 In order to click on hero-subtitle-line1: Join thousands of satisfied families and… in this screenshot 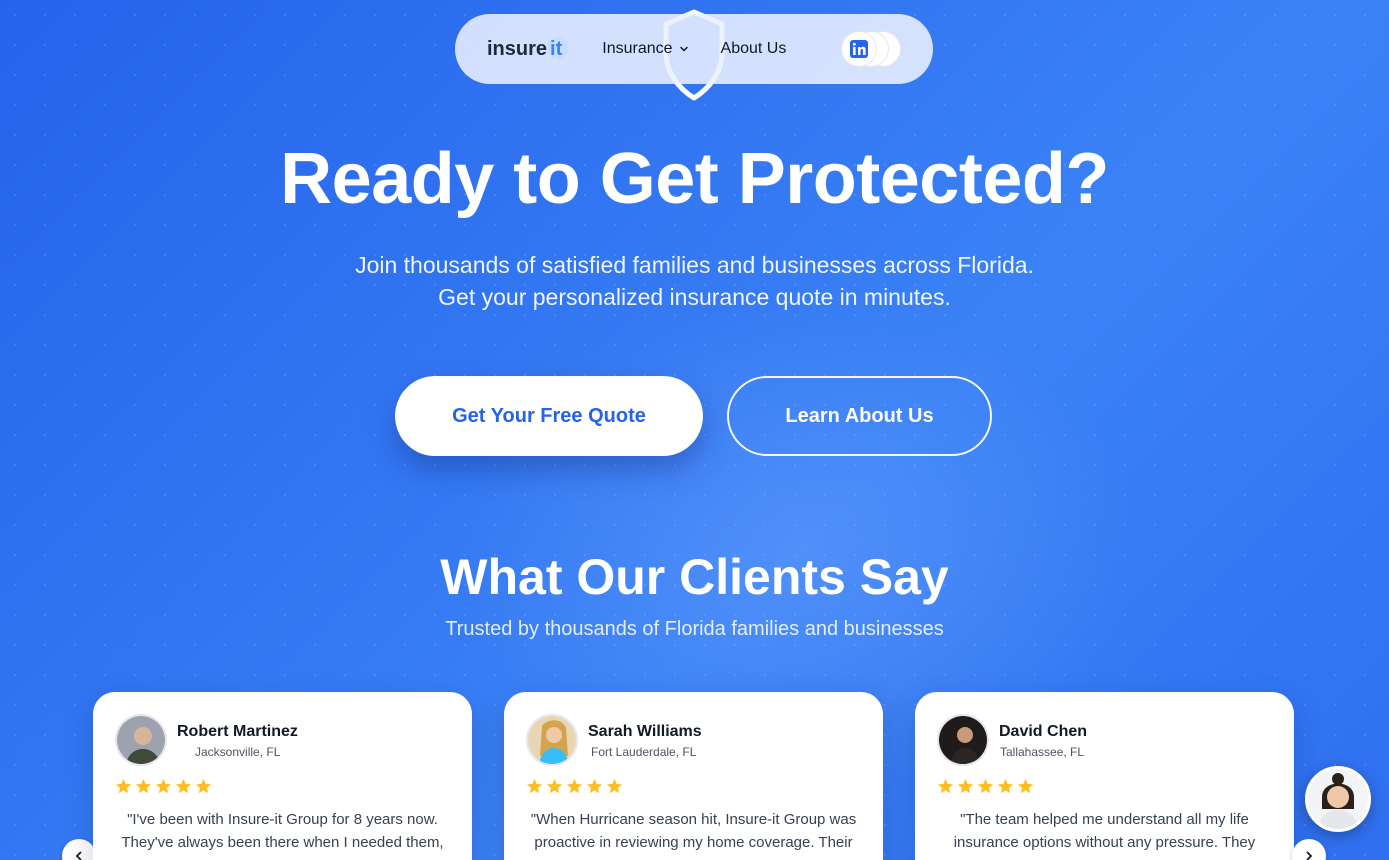, I will do `click(694, 265)`.